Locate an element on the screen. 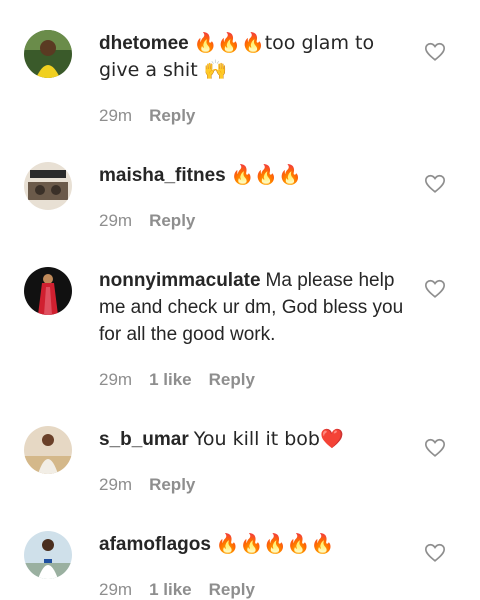 The image size is (480, 600). comment-username: s_b_umar is located at coordinates (144, 439).